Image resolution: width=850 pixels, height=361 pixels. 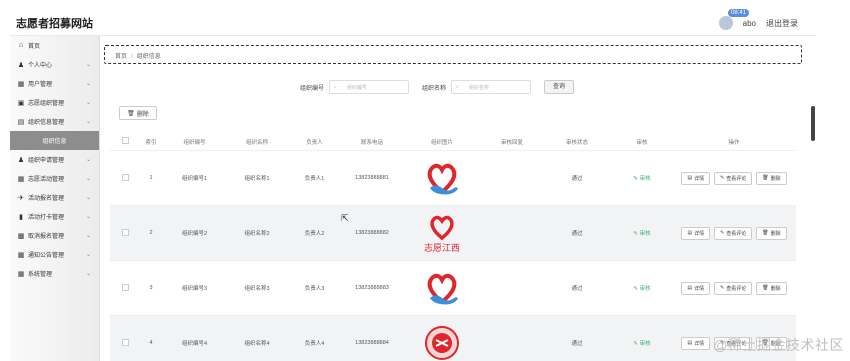 I want to click on sidebar-item: ▮ 活动打卡管理 ⌄, so click(x=54, y=216).